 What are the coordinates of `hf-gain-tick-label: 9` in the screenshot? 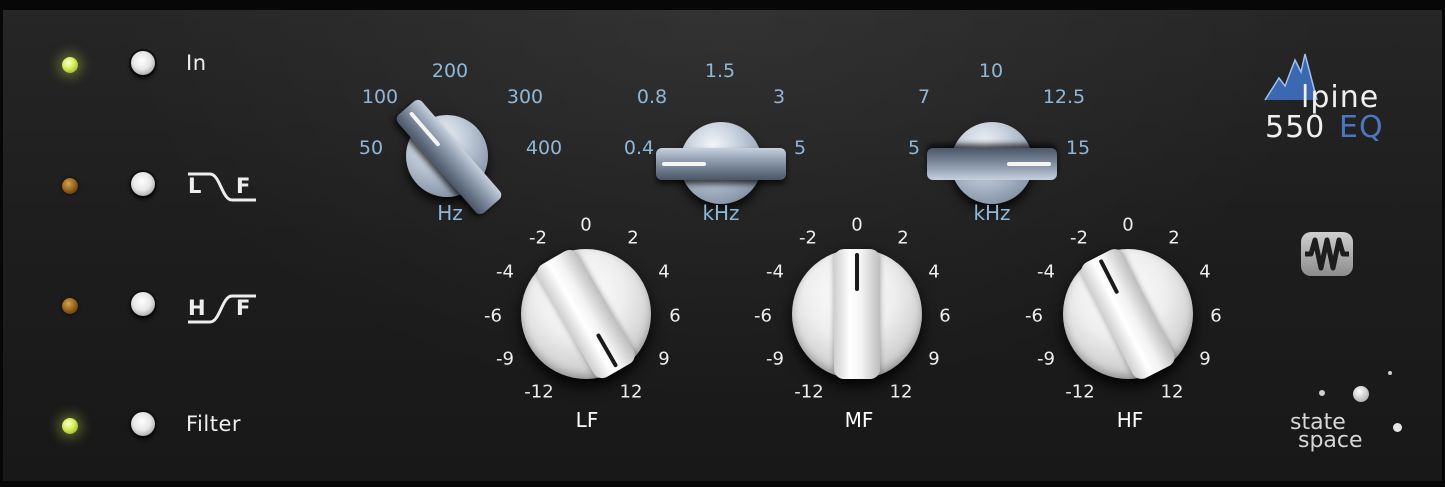 It's located at (1205, 359).